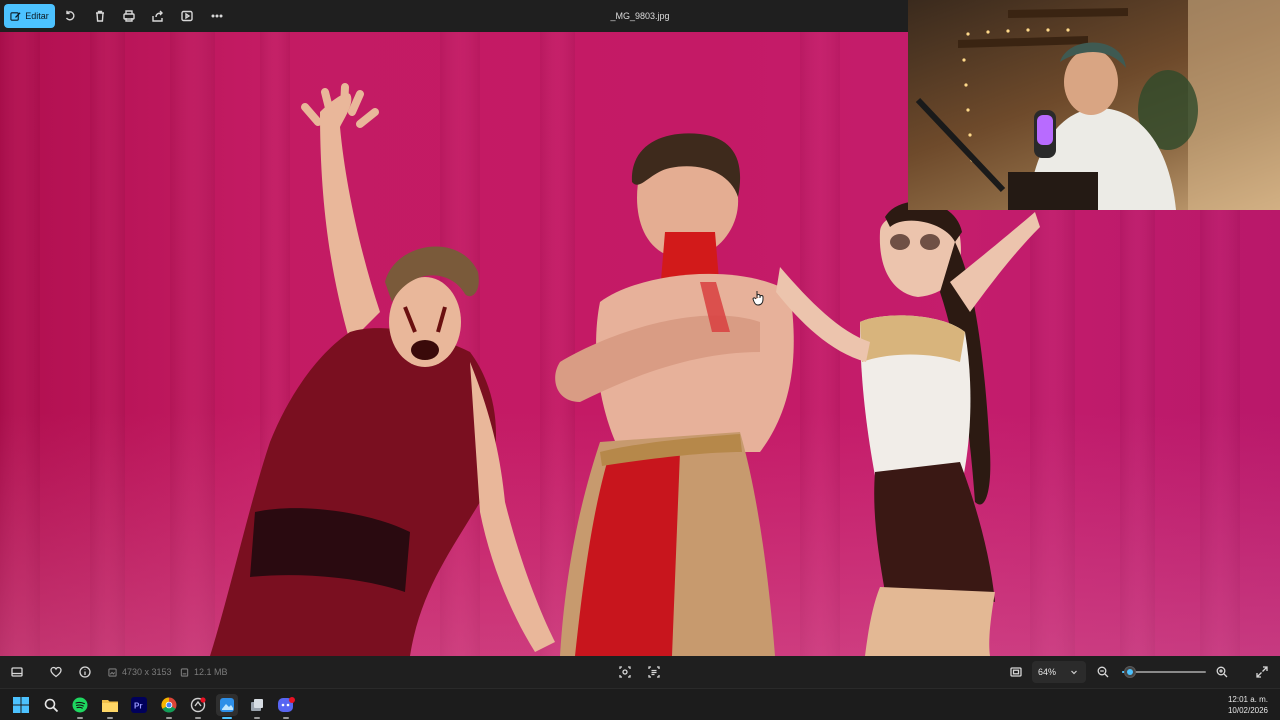 The height and width of the screenshot is (720, 1280). What do you see at coordinates (640, 704) in the screenshot?
I see `taskbar: Pr 12:01 a. m. 10/02/2026` at bounding box center [640, 704].